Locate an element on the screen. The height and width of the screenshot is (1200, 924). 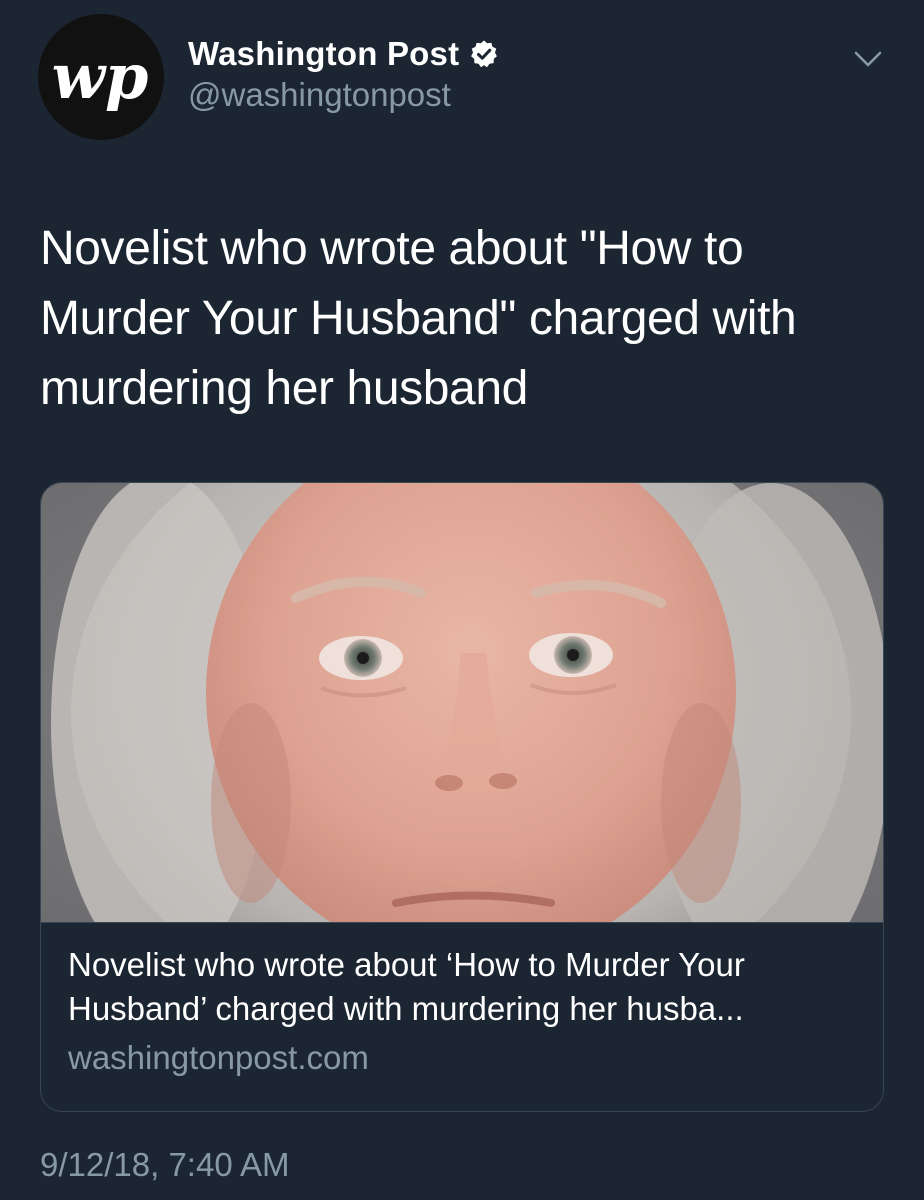
card-domain: washingtonpost.com is located at coordinates (218, 1058).